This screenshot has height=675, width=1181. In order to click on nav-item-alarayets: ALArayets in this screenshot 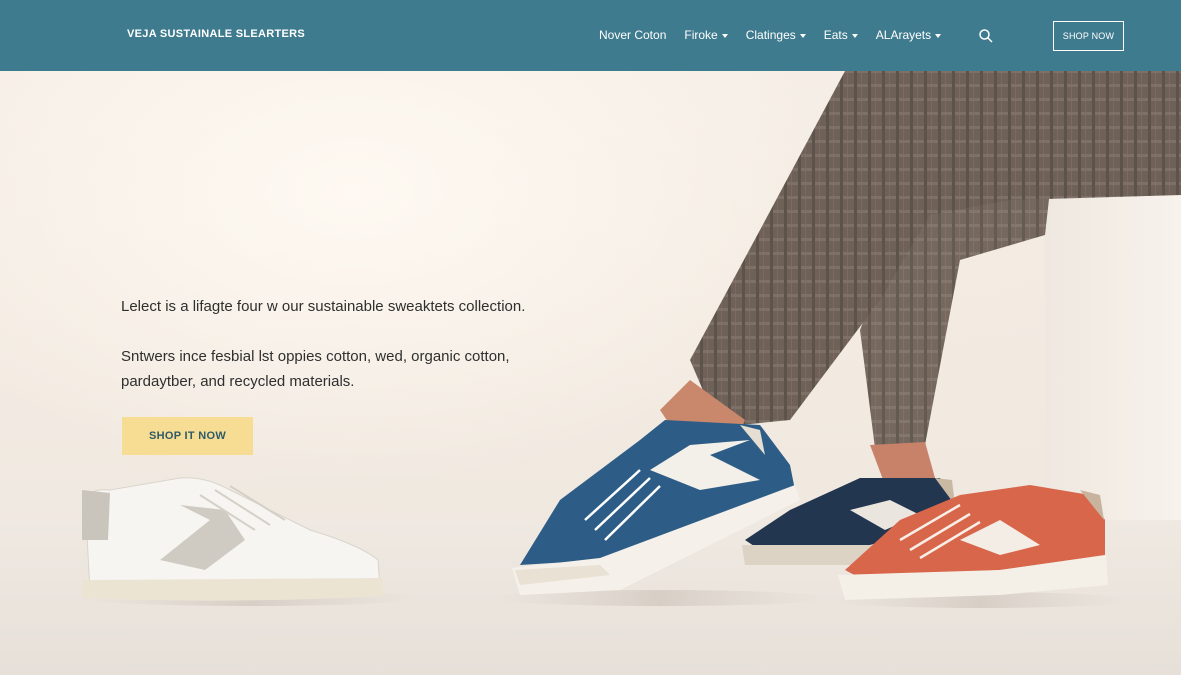, I will do `click(908, 35)`.